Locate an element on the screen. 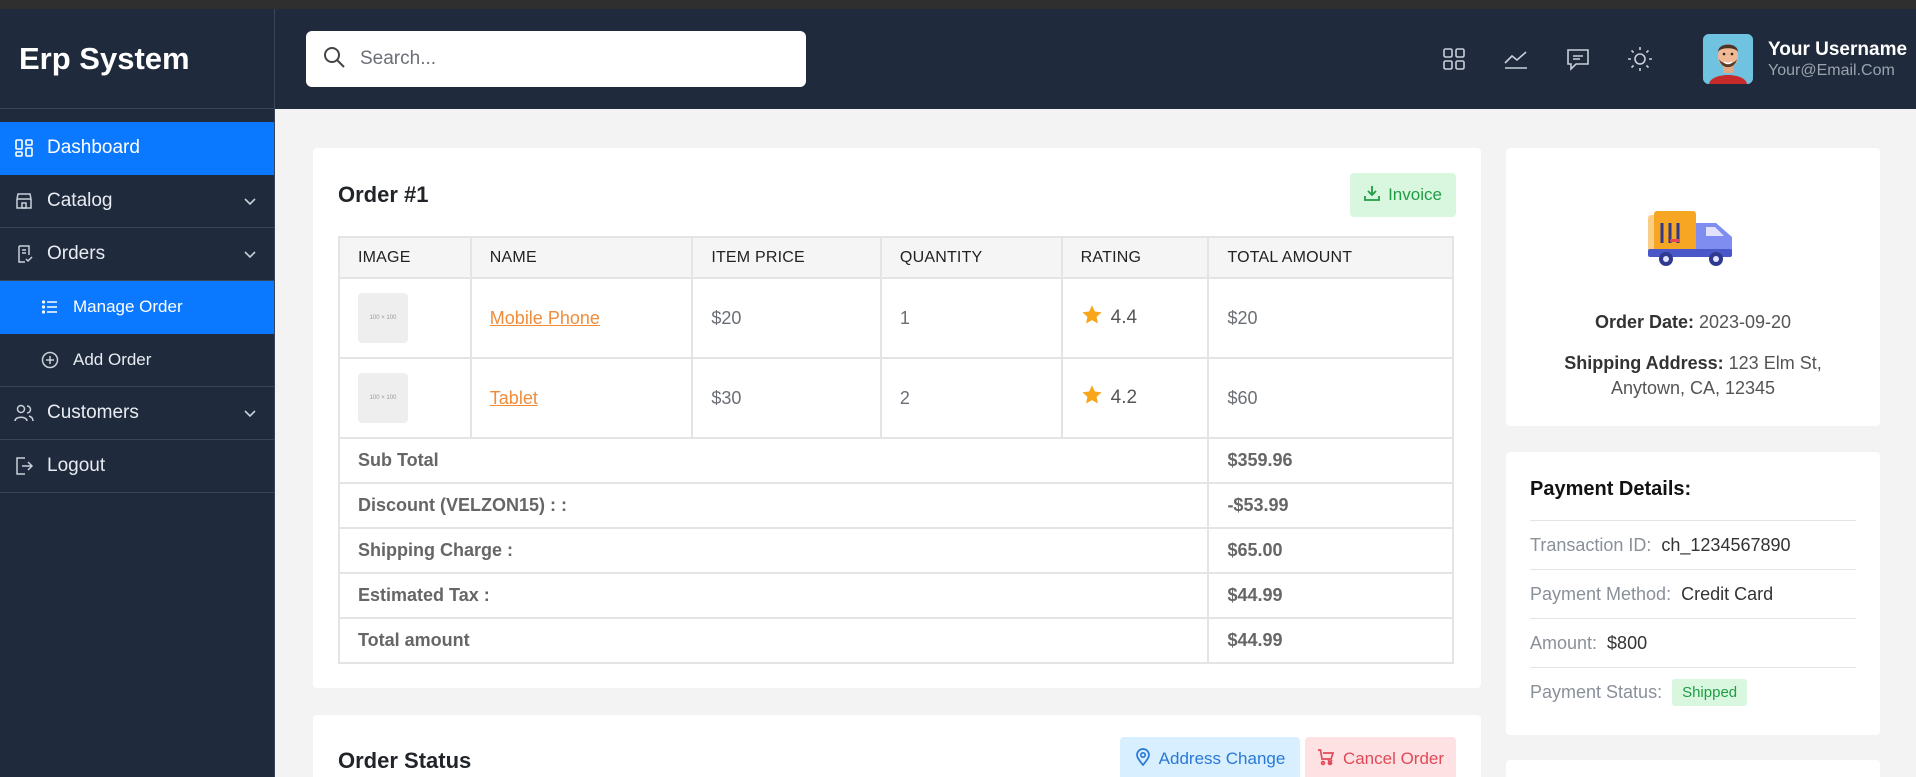 This screenshot has height=777, width=1916. invoice-label: Invoice is located at coordinates (1415, 194).